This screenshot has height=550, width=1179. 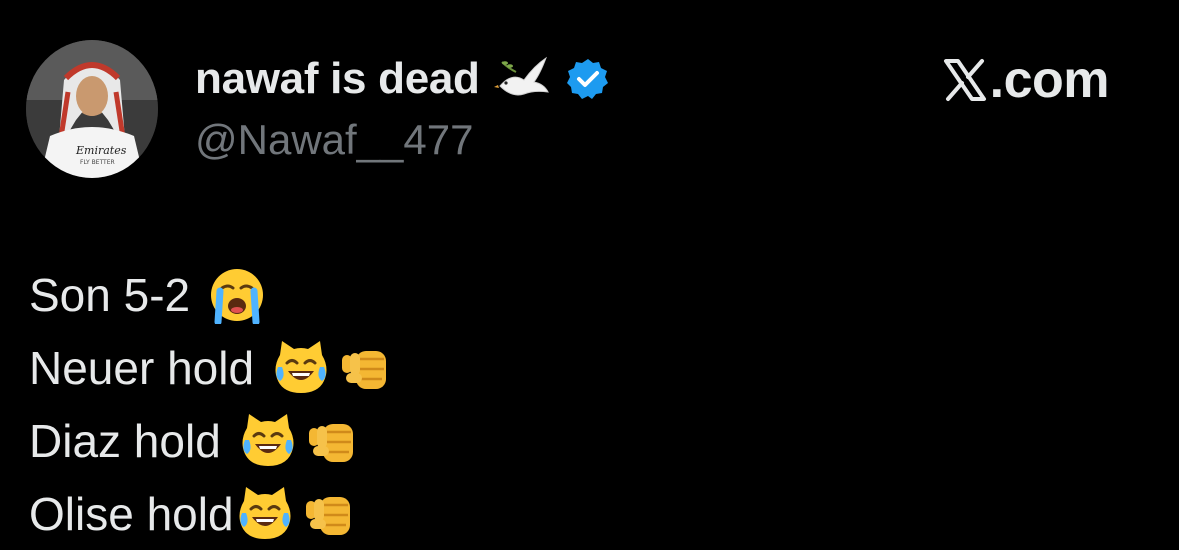 What do you see at coordinates (588, 79) in the screenshot?
I see `verified-icon` at bounding box center [588, 79].